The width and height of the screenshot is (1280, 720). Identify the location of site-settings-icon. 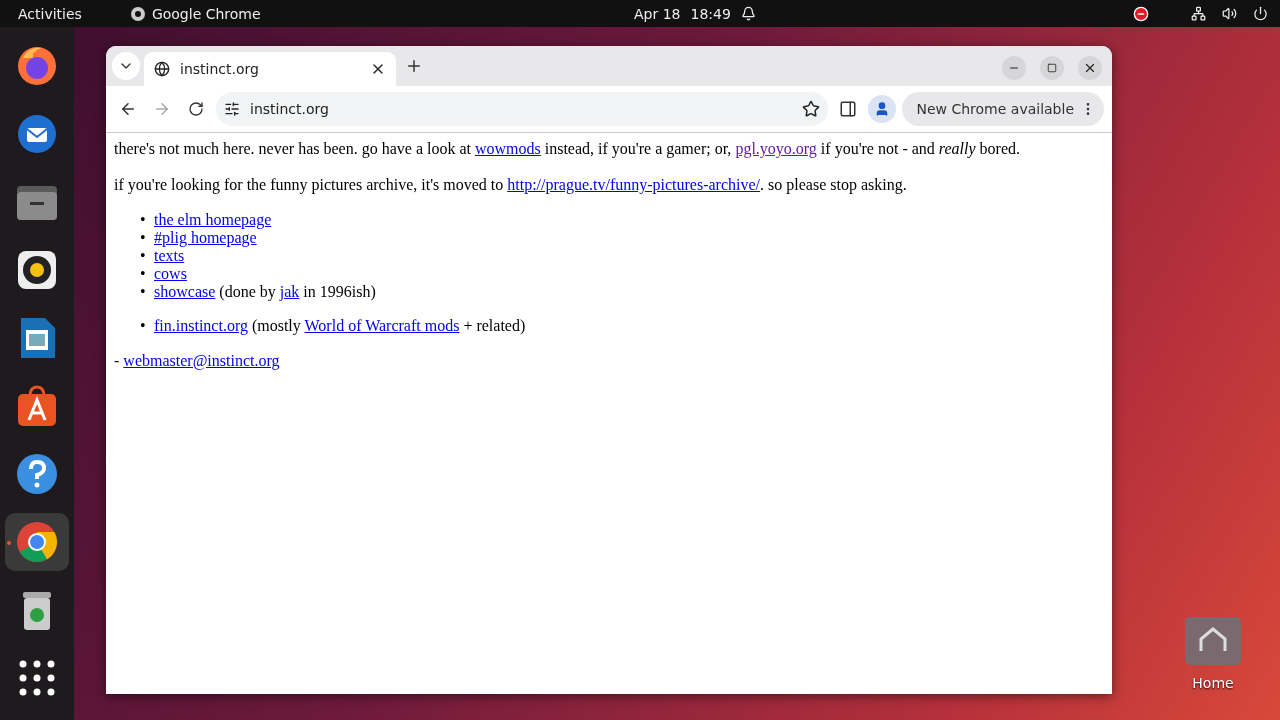
(232, 109).